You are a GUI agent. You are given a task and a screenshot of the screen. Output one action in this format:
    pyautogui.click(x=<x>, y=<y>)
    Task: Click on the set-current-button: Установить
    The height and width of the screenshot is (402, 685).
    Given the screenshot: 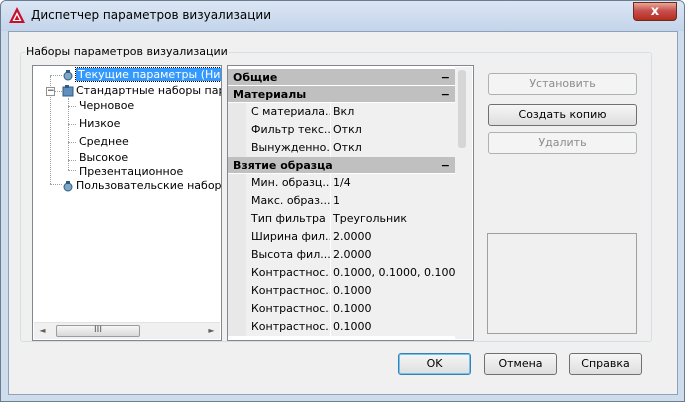 What is the action you would take?
    pyautogui.click(x=562, y=84)
    